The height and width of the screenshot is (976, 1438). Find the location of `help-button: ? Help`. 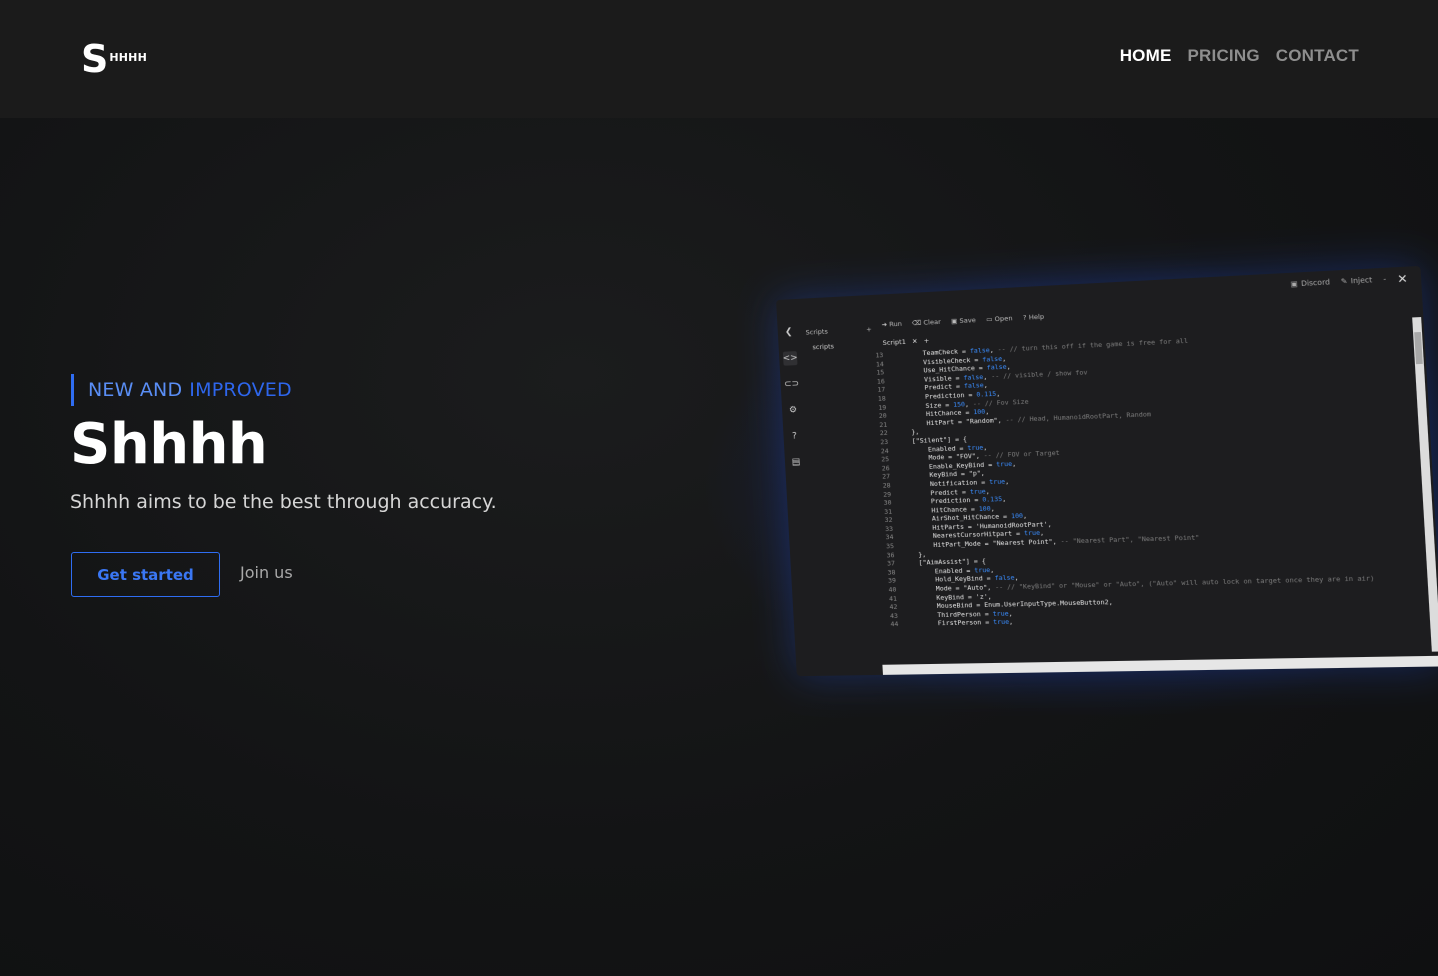

help-button: ? Help is located at coordinates (1034, 317).